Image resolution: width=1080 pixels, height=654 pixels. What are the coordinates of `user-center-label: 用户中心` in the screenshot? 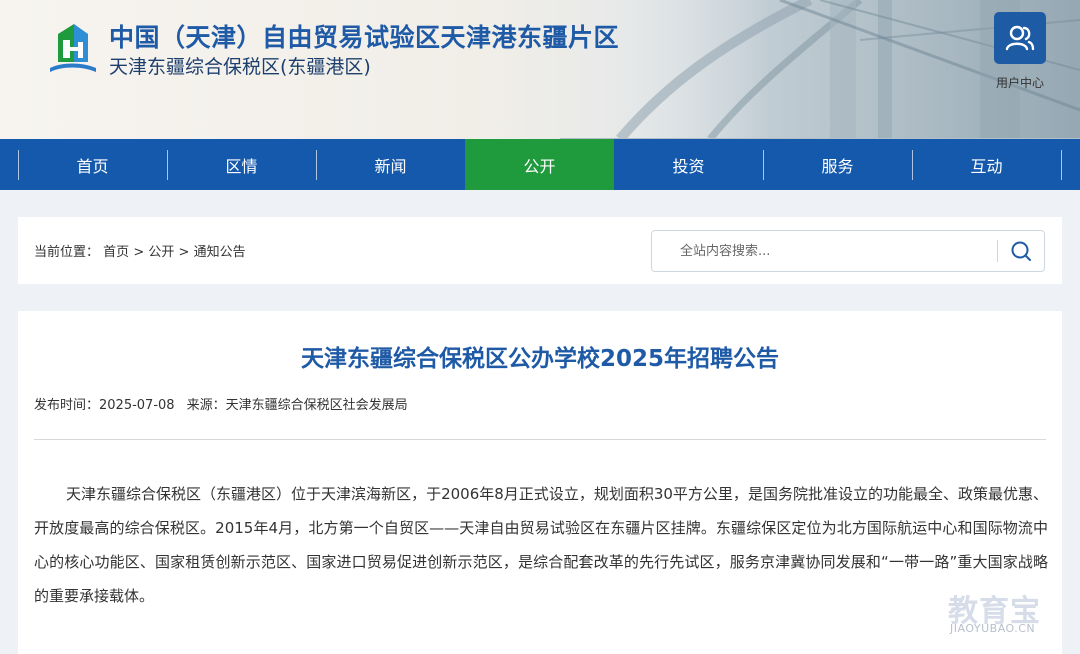 It's located at (1020, 82).